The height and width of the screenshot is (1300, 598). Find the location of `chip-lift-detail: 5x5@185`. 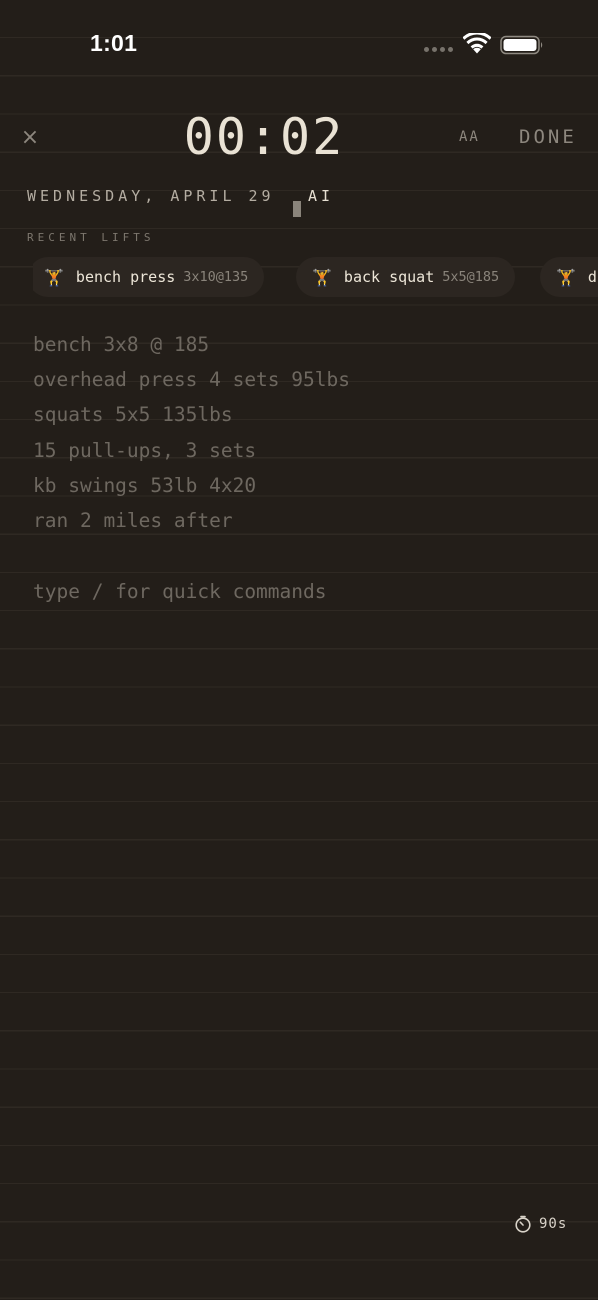

chip-lift-detail: 5x5@185 is located at coordinates (471, 277).